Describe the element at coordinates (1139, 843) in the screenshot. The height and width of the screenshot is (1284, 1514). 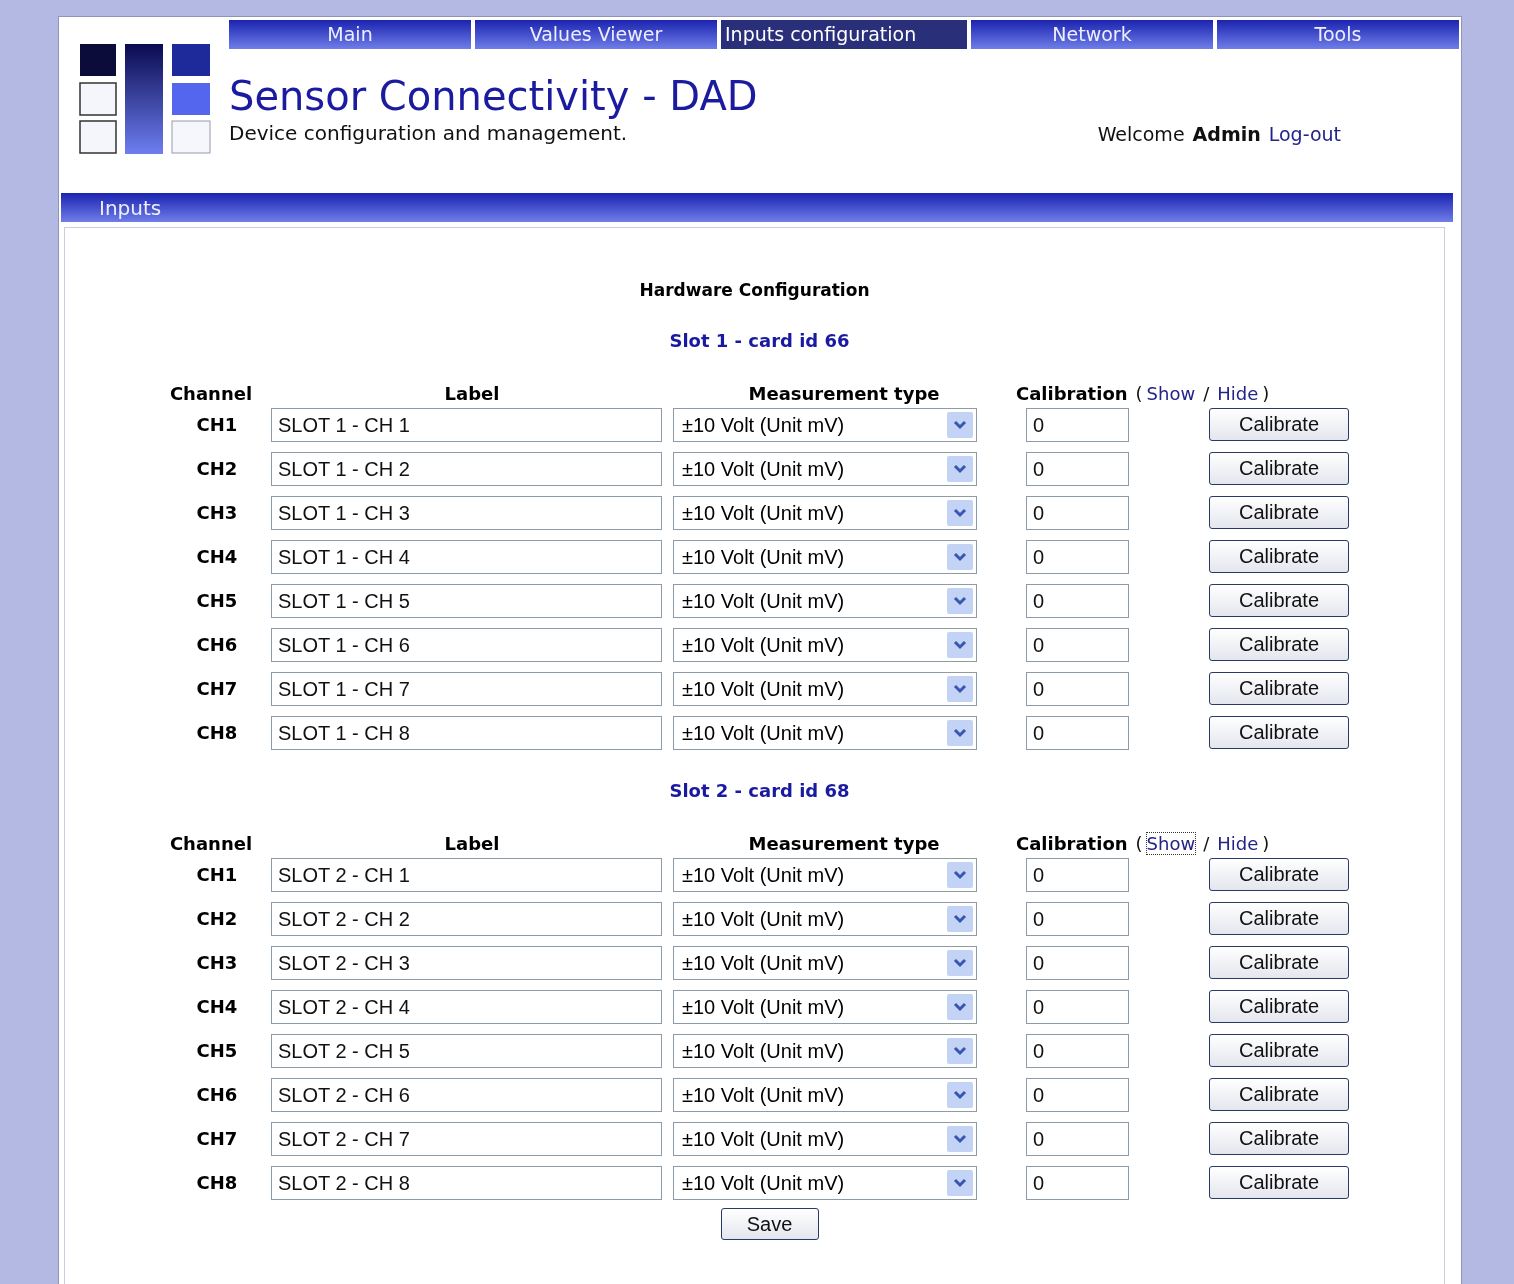
I see `parenthesis: (` at that location.